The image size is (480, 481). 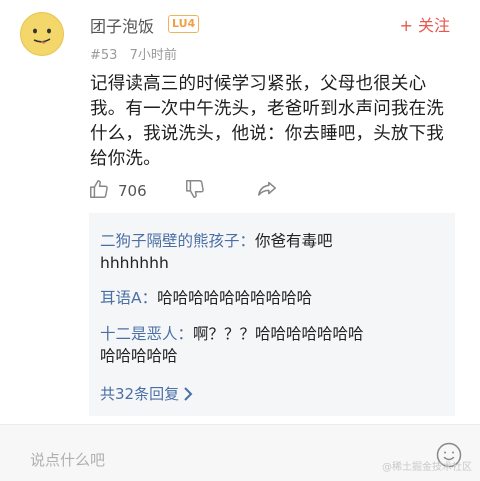 I want to click on thumbs-down-icon, so click(x=195, y=191).